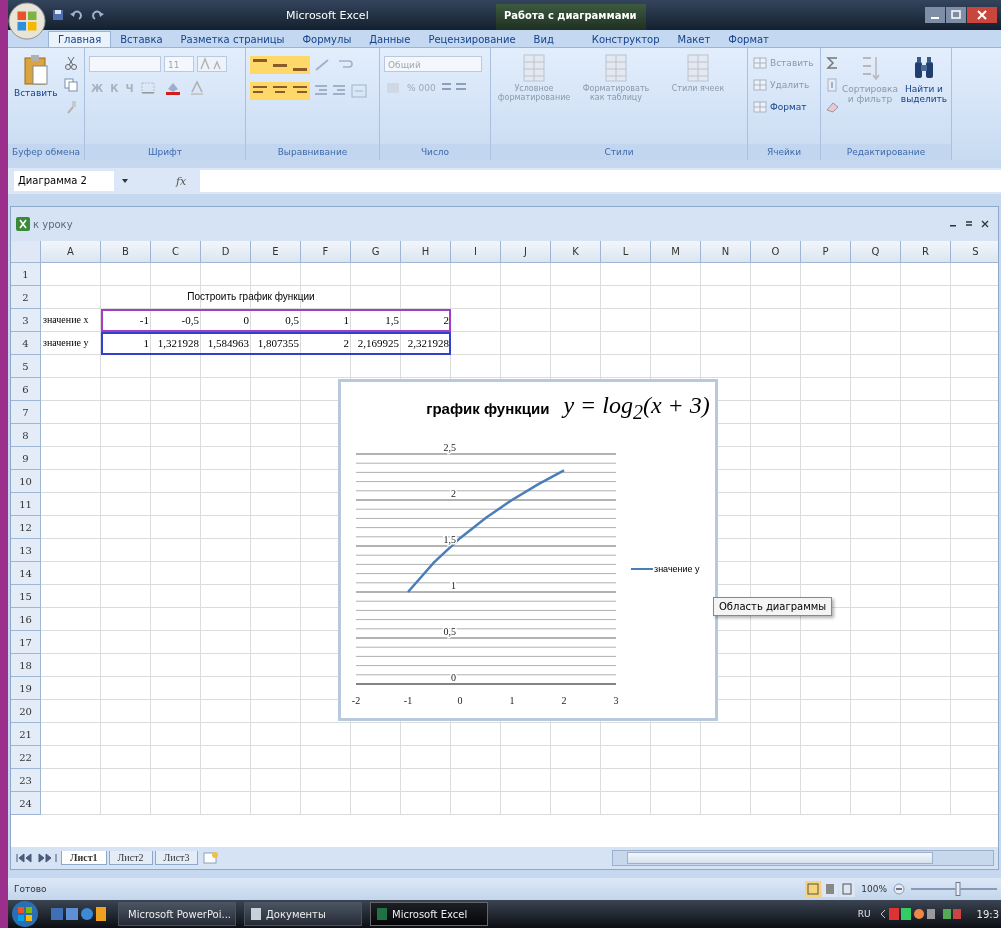 Image resolution: width=1001 pixels, height=928 pixels. Describe the element at coordinates (303, 914) in the screenshot. I see `taskbar-item: Документы` at that location.